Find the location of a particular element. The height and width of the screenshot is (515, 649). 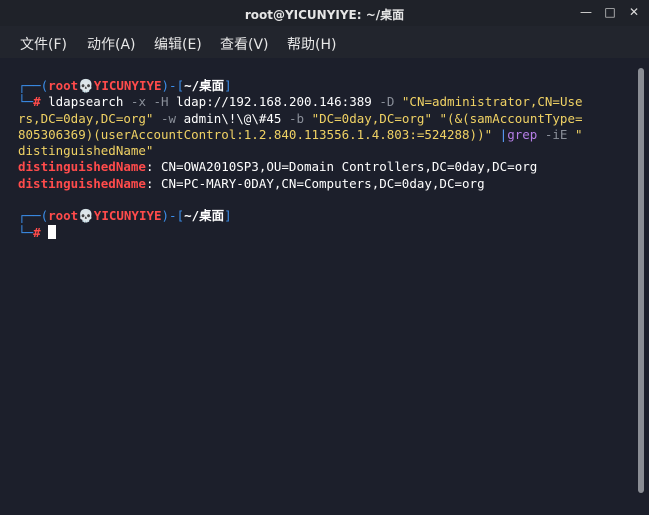

scrollbar-thumb is located at coordinates (641, 280).